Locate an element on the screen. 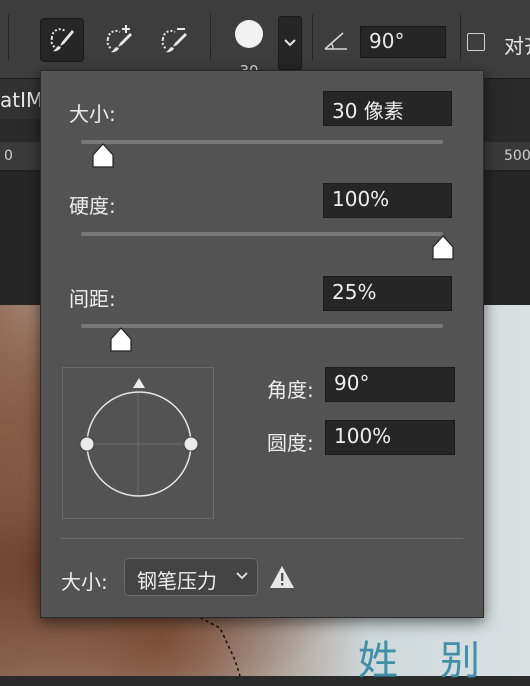  brush-add-icon is located at coordinates (119, 39).